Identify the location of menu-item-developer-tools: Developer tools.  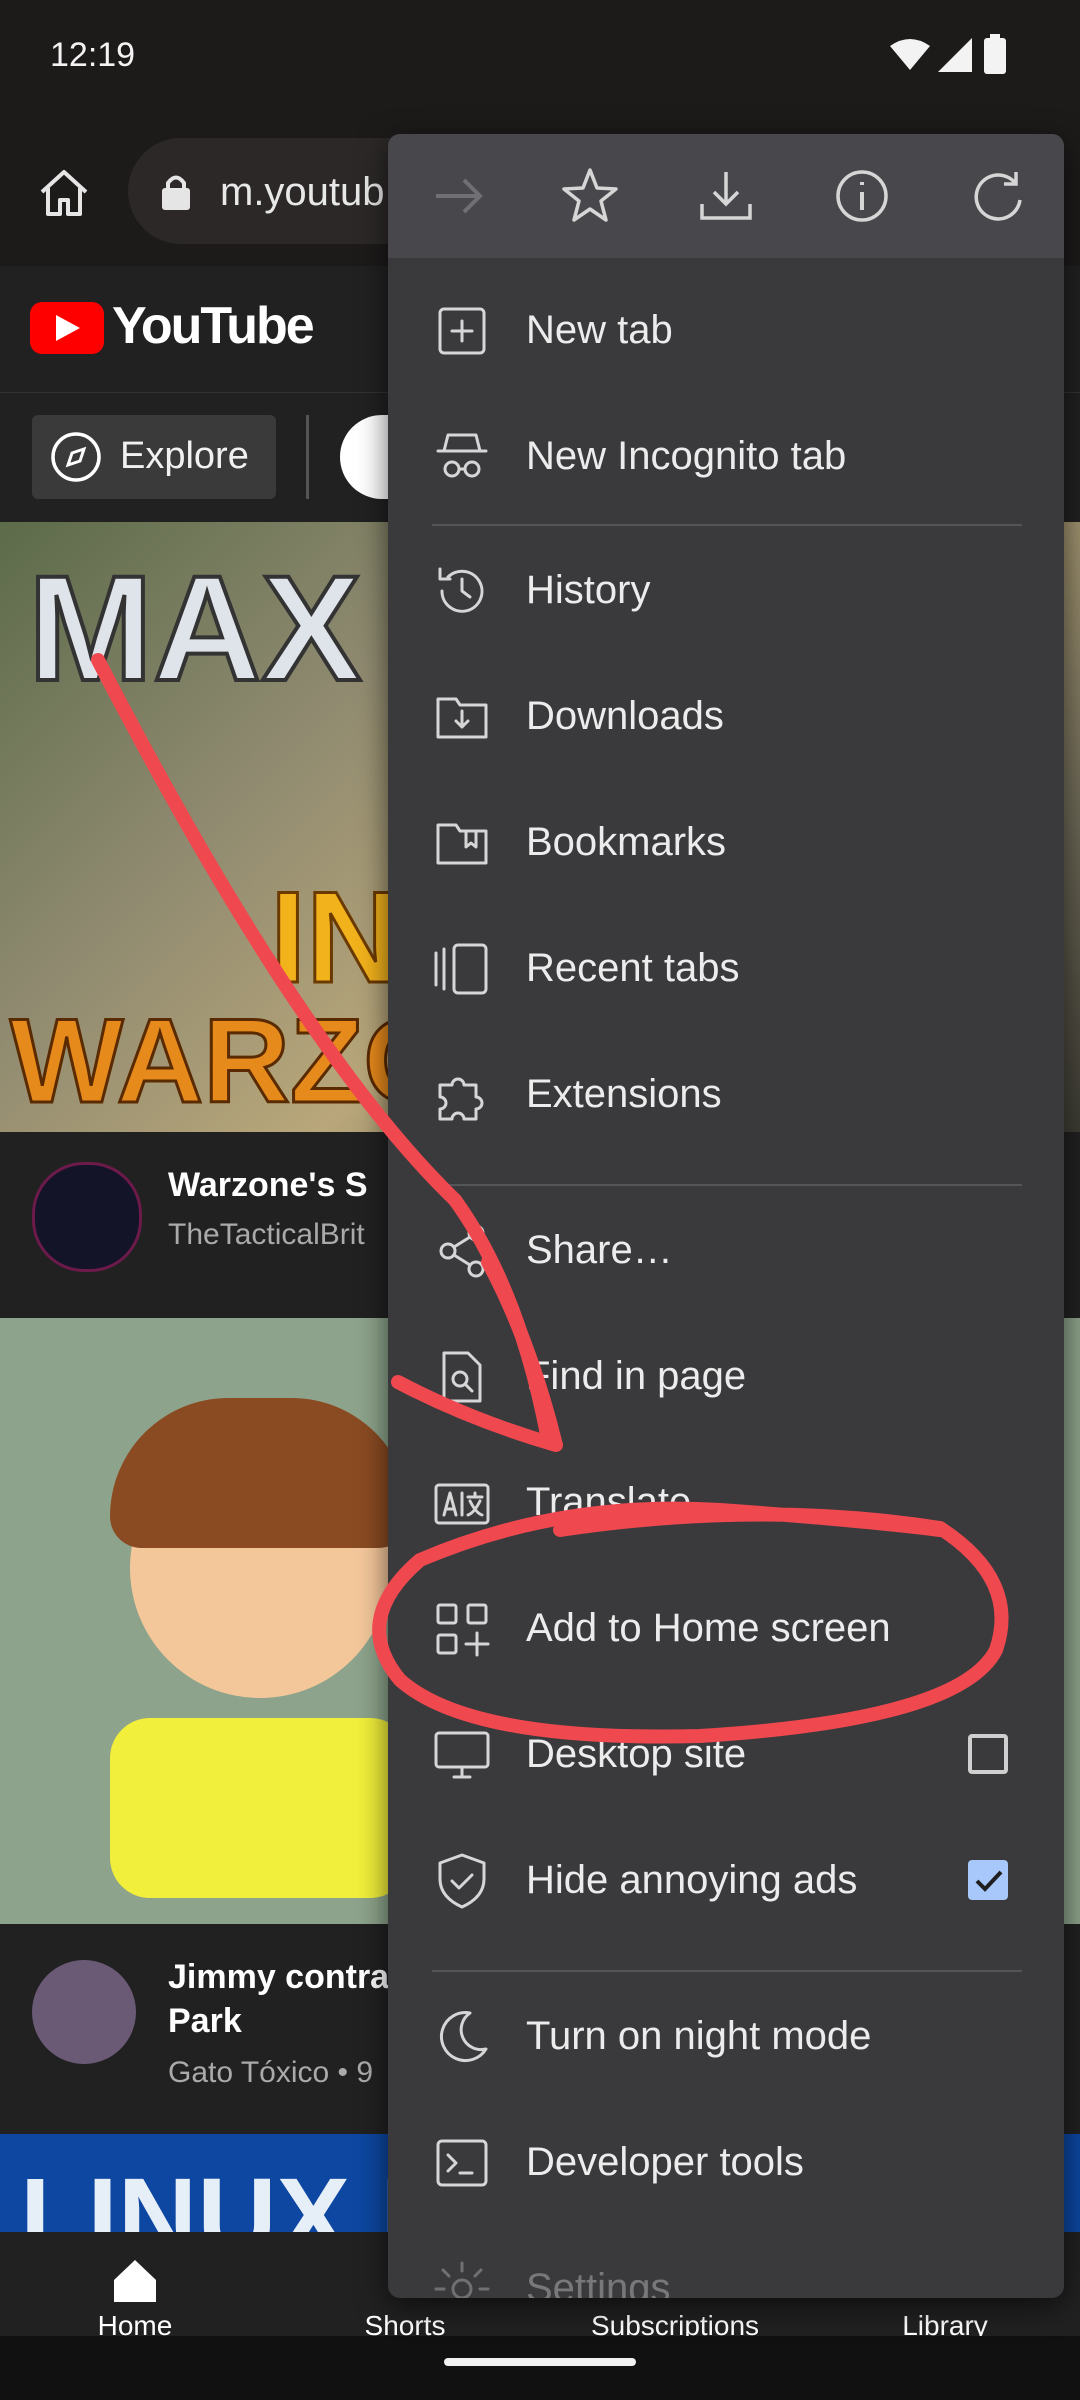
(726, 2163).